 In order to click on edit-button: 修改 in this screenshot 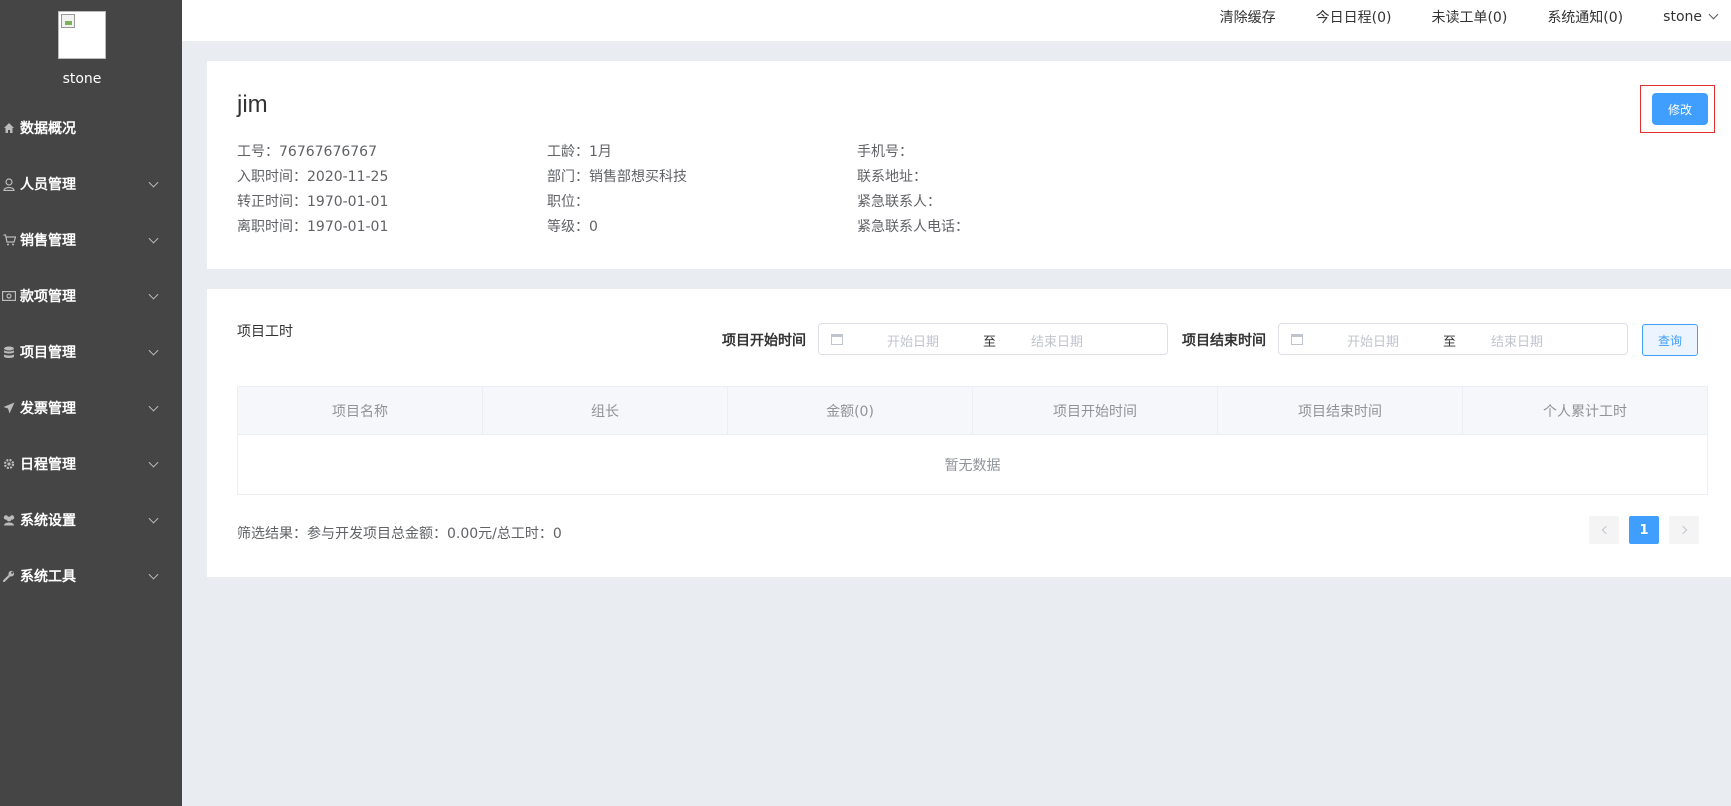, I will do `click(1680, 109)`.